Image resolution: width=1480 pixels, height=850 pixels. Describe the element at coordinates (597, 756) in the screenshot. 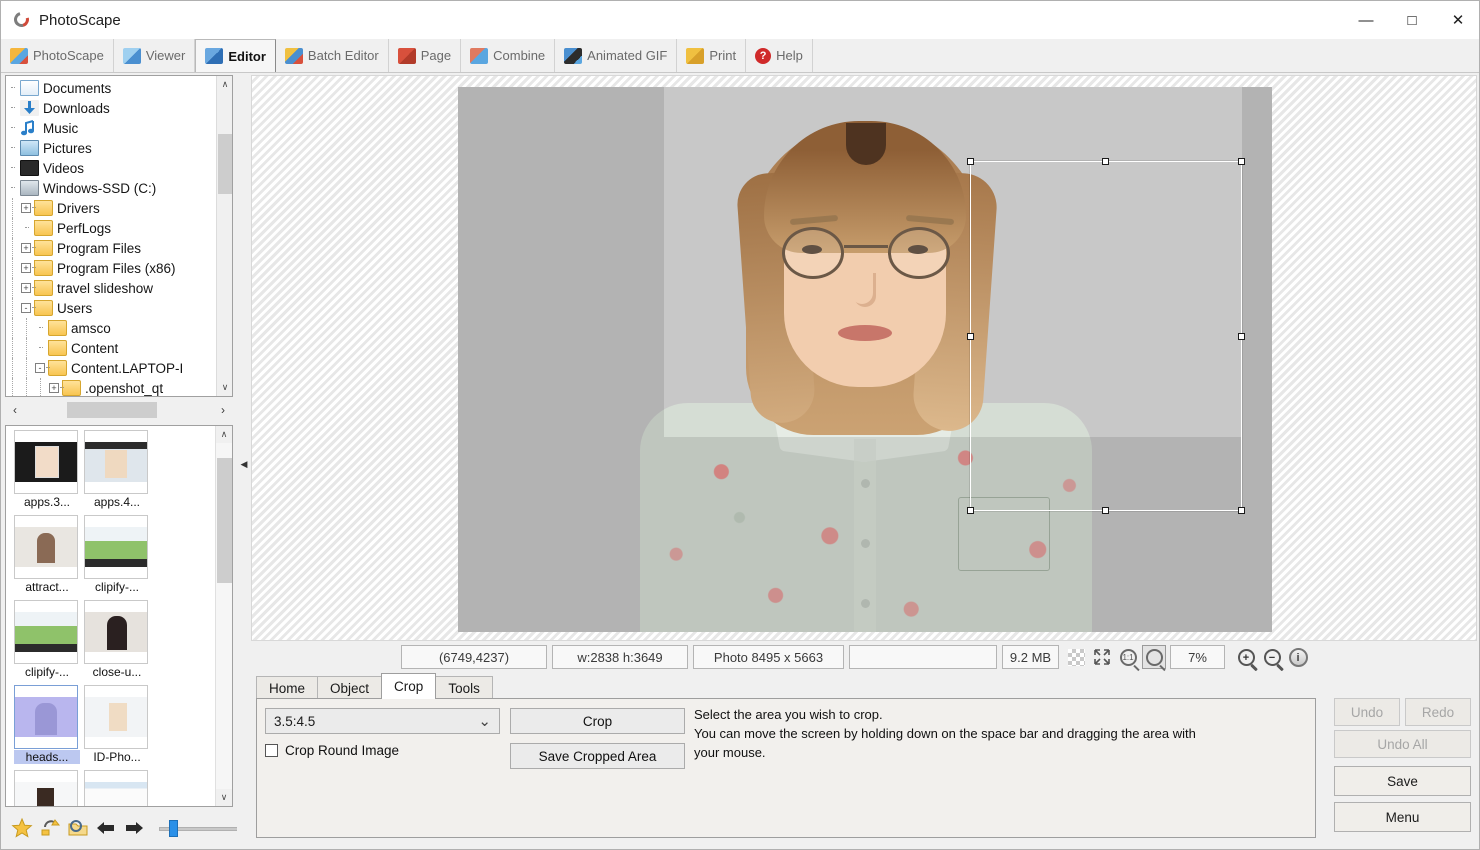

I see `save-cropped-area-button: Save Cropped Area` at that location.